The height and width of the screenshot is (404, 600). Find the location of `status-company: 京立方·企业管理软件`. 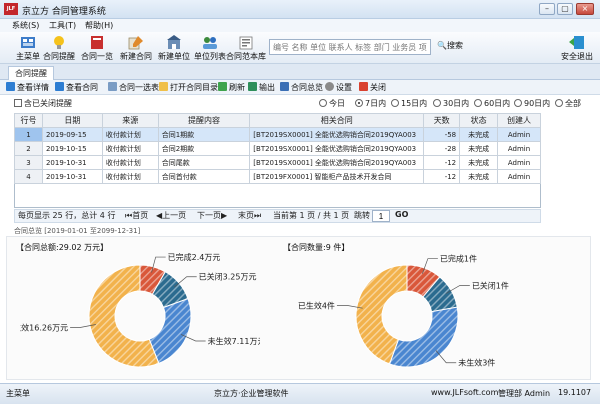

status-company: 京立方·企业管理软件 is located at coordinates (251, 393).